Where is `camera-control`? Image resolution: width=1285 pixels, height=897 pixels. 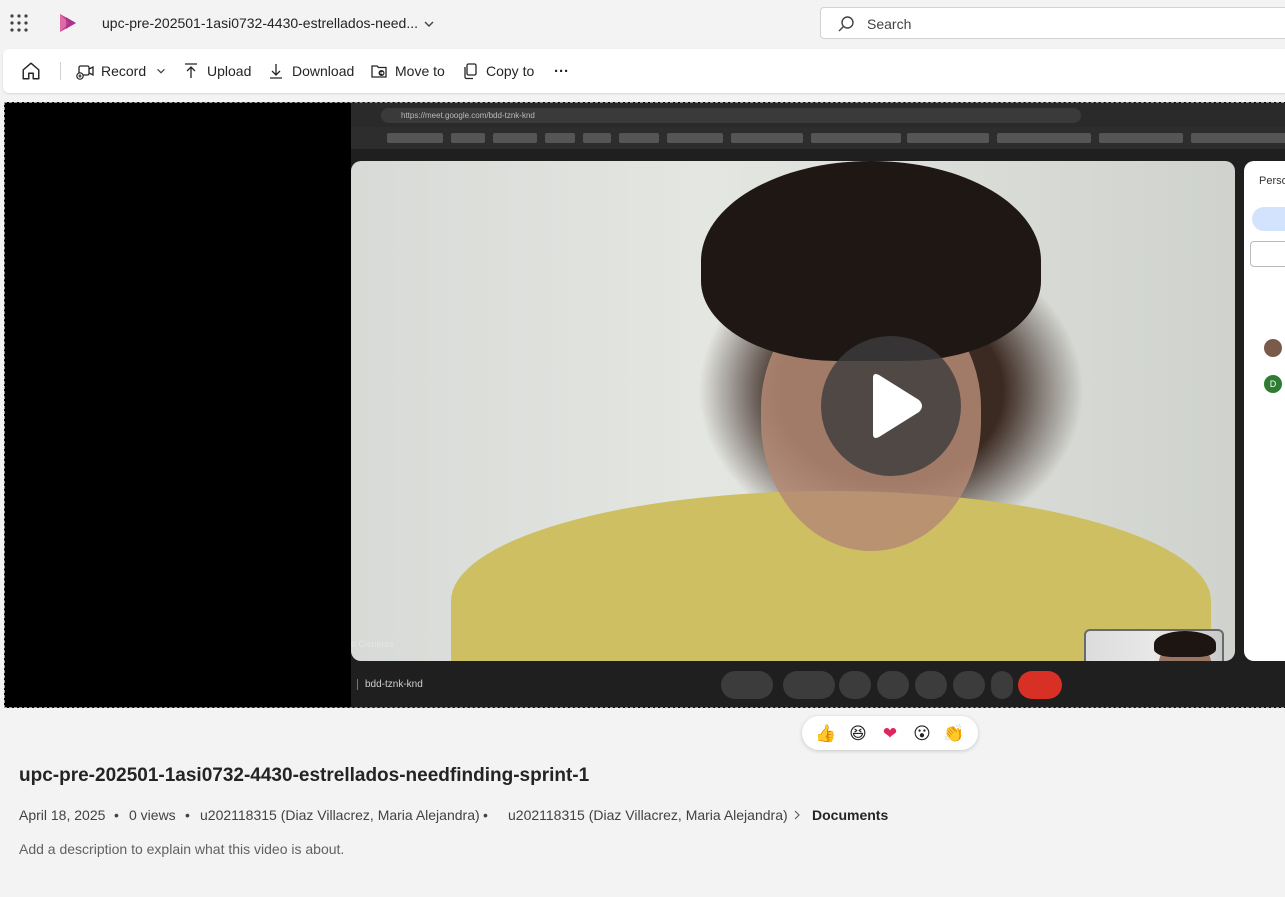 camera-control is located at coordinates (809, 685).